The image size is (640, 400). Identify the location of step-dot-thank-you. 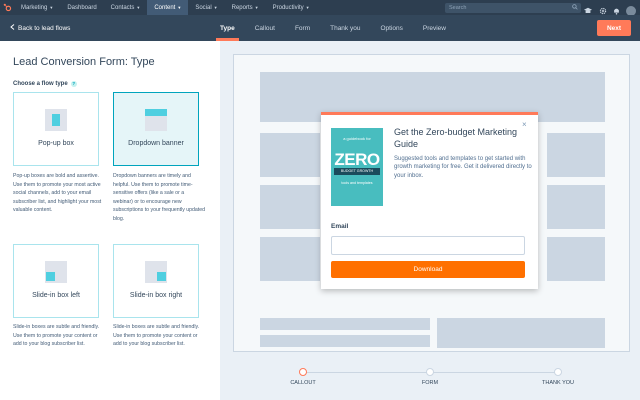
(558, 372).